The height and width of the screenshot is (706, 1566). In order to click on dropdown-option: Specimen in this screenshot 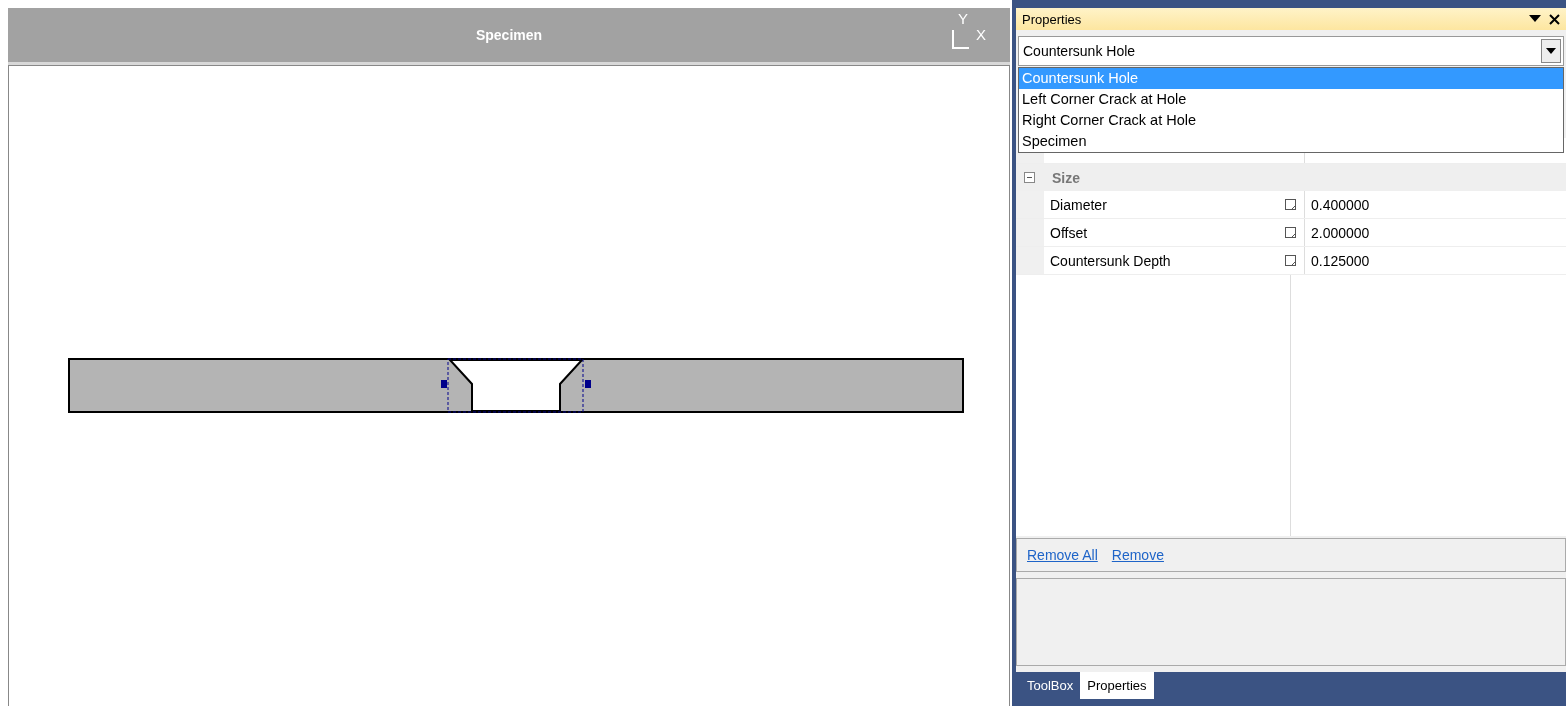, I will do `click(1291, 141)`.